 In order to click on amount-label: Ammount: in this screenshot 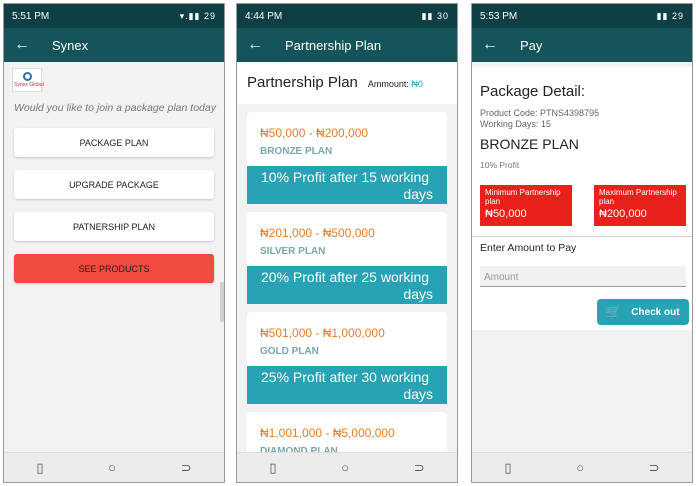, I will do `click(388, 84)`.